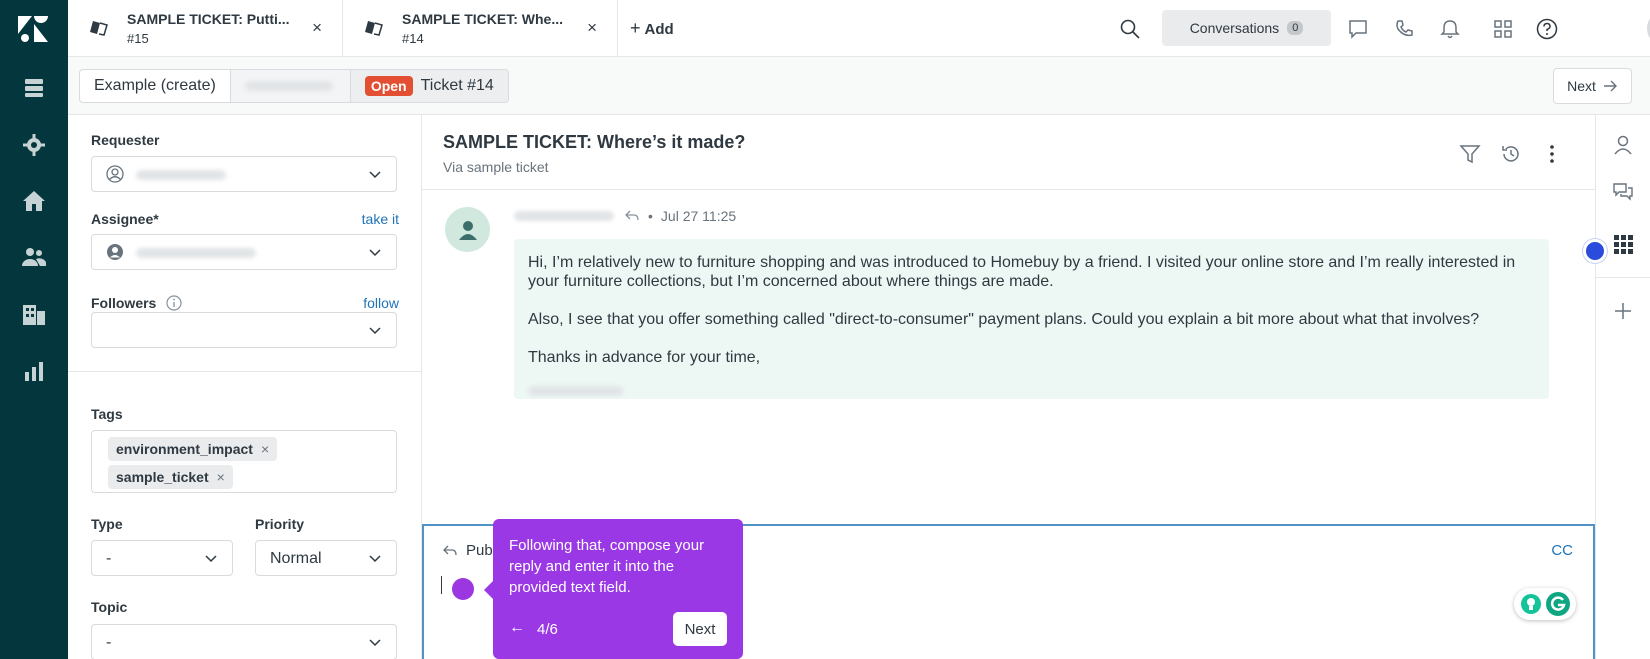 The width and height of the screenshot is (1650, 659). I want to click on lightbulb-icon, so click(1531, 604).